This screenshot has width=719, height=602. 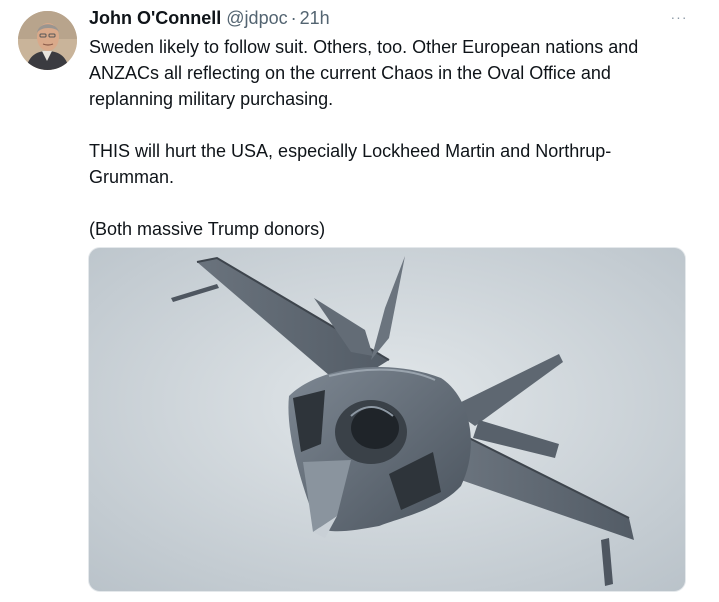 I want to click on author-handle: @jdpoc, so click(x=256, y=18).